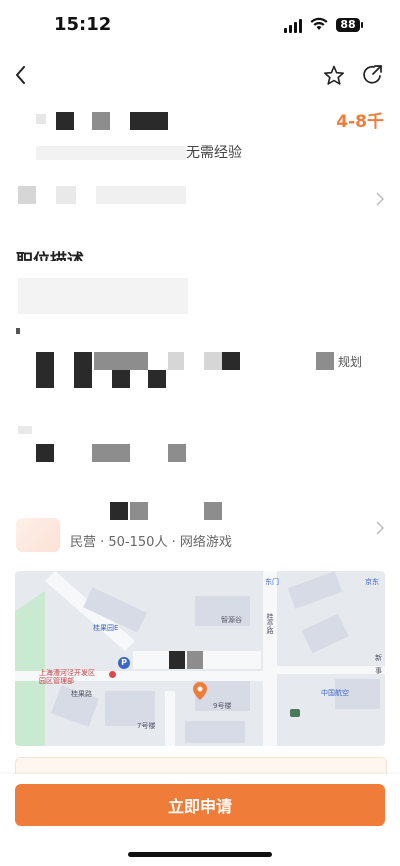 Image resolution: width=400 pixels, height=866 pixels. Describe the element at coordinates (319, 23) in the screenshot. I see `wifi-icon` at that location.